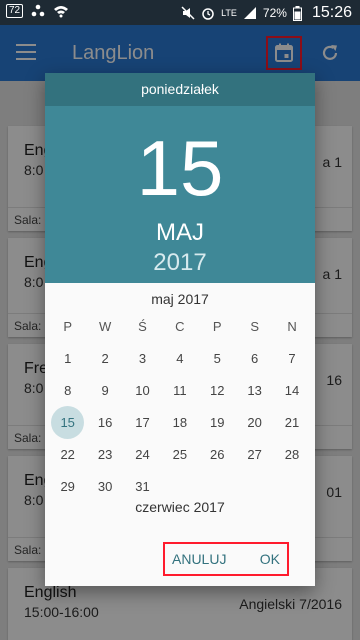 This screenshot has width=360, height=640. What do you see at coordinates (105, 326) in the screenshot?
I see `weekday-header: W` at bounding box center [105, 326].